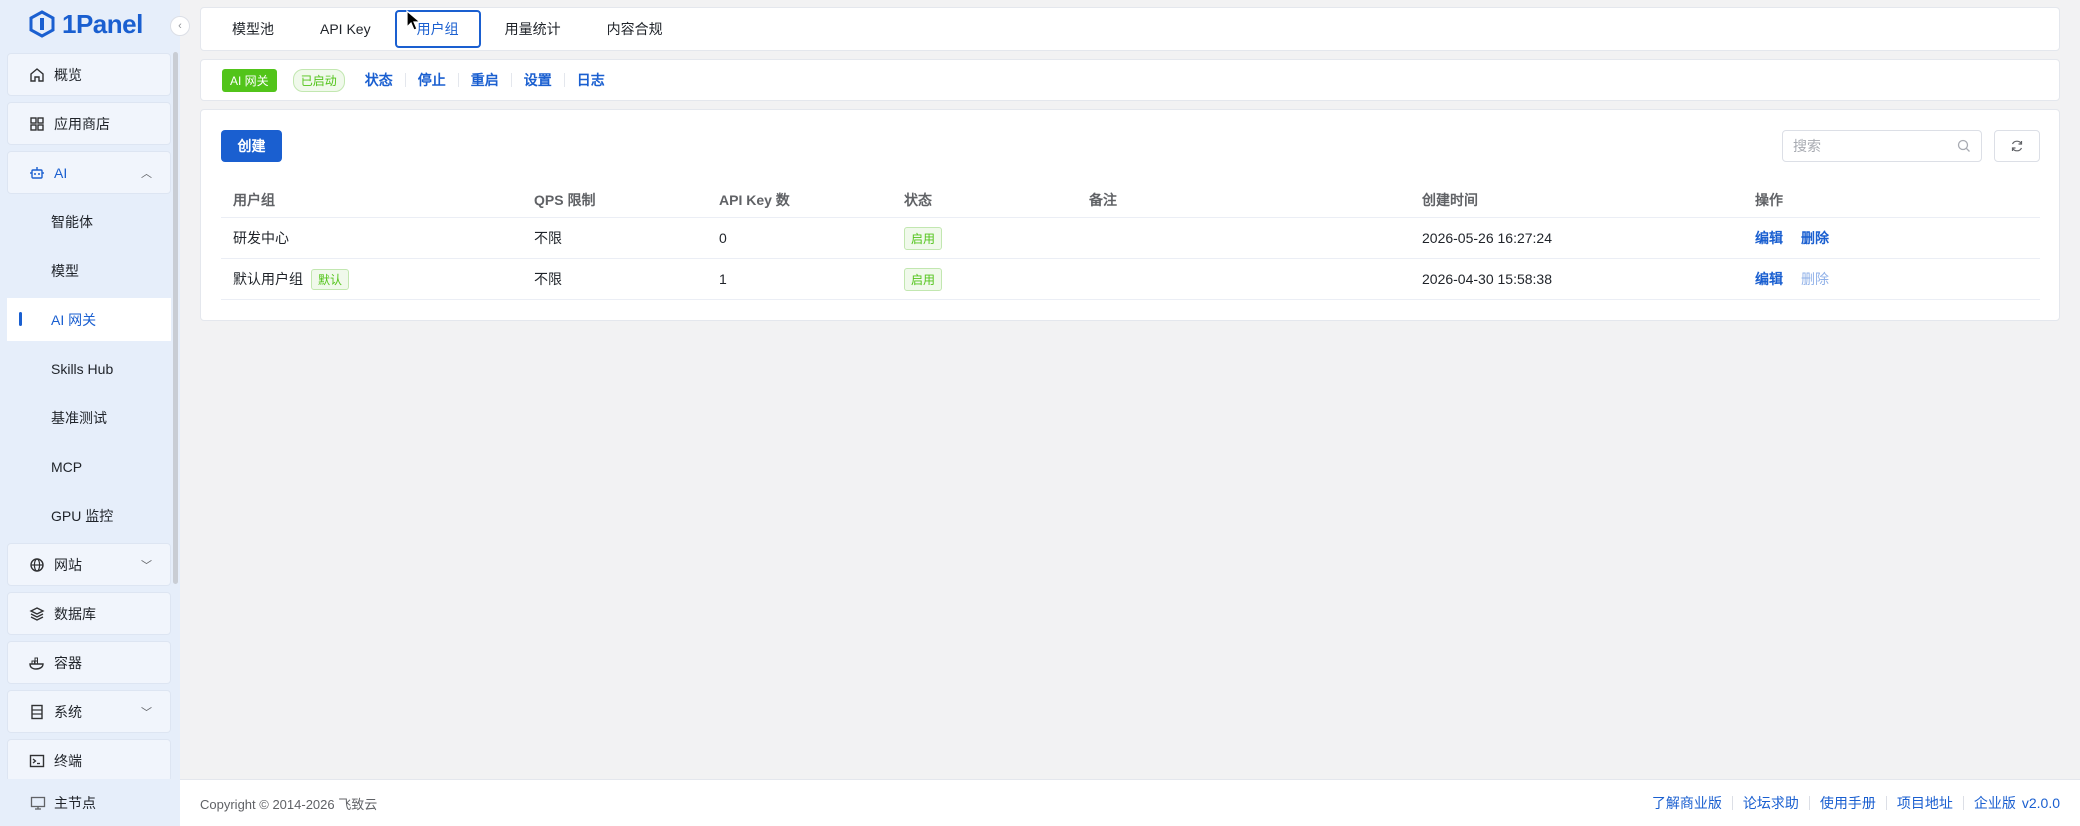 This screenshot has width=2080, height=826. I want to click on sidebar-item-ai: AI ︿, so click(89, 172).